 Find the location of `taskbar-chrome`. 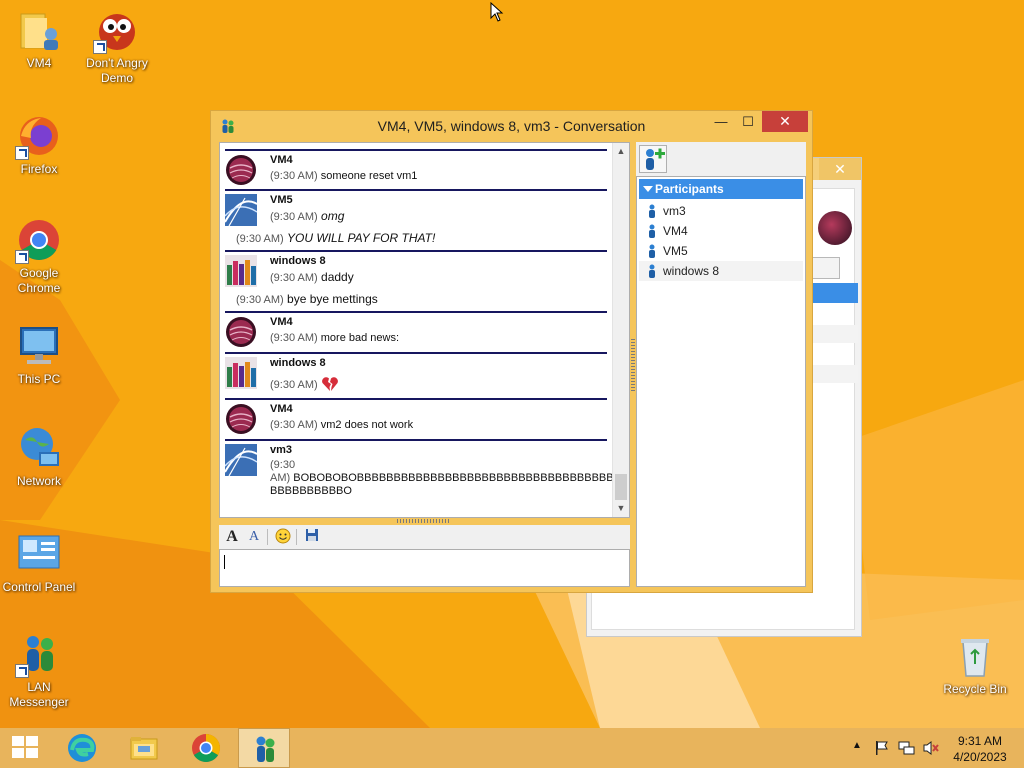

taskbar-chrome is located at coordinates (206, 748).